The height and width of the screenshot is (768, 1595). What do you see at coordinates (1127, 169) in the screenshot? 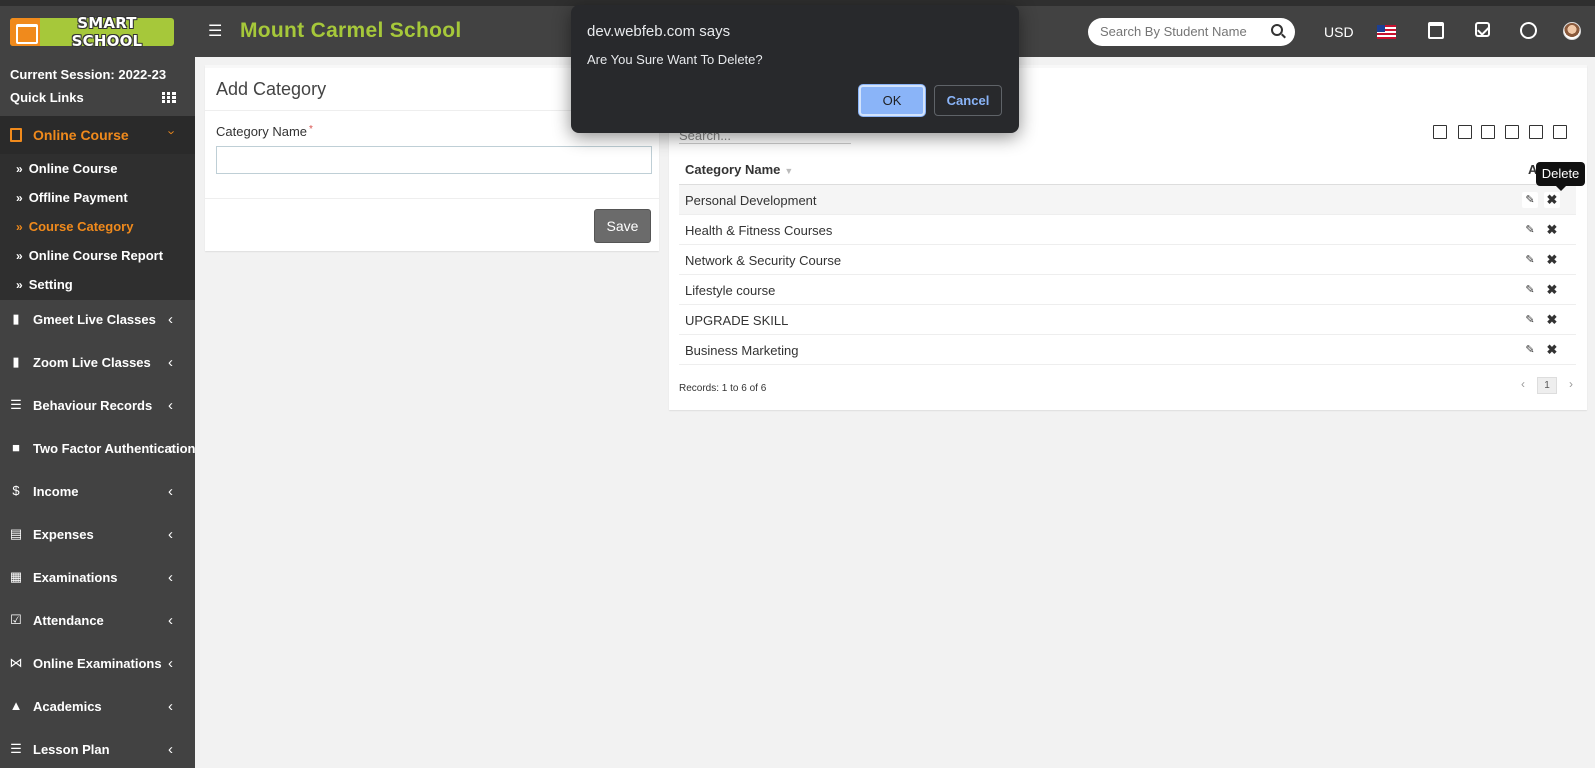
I see `table-header: Category Name▼ Action` at bounding box center [1127, 169].